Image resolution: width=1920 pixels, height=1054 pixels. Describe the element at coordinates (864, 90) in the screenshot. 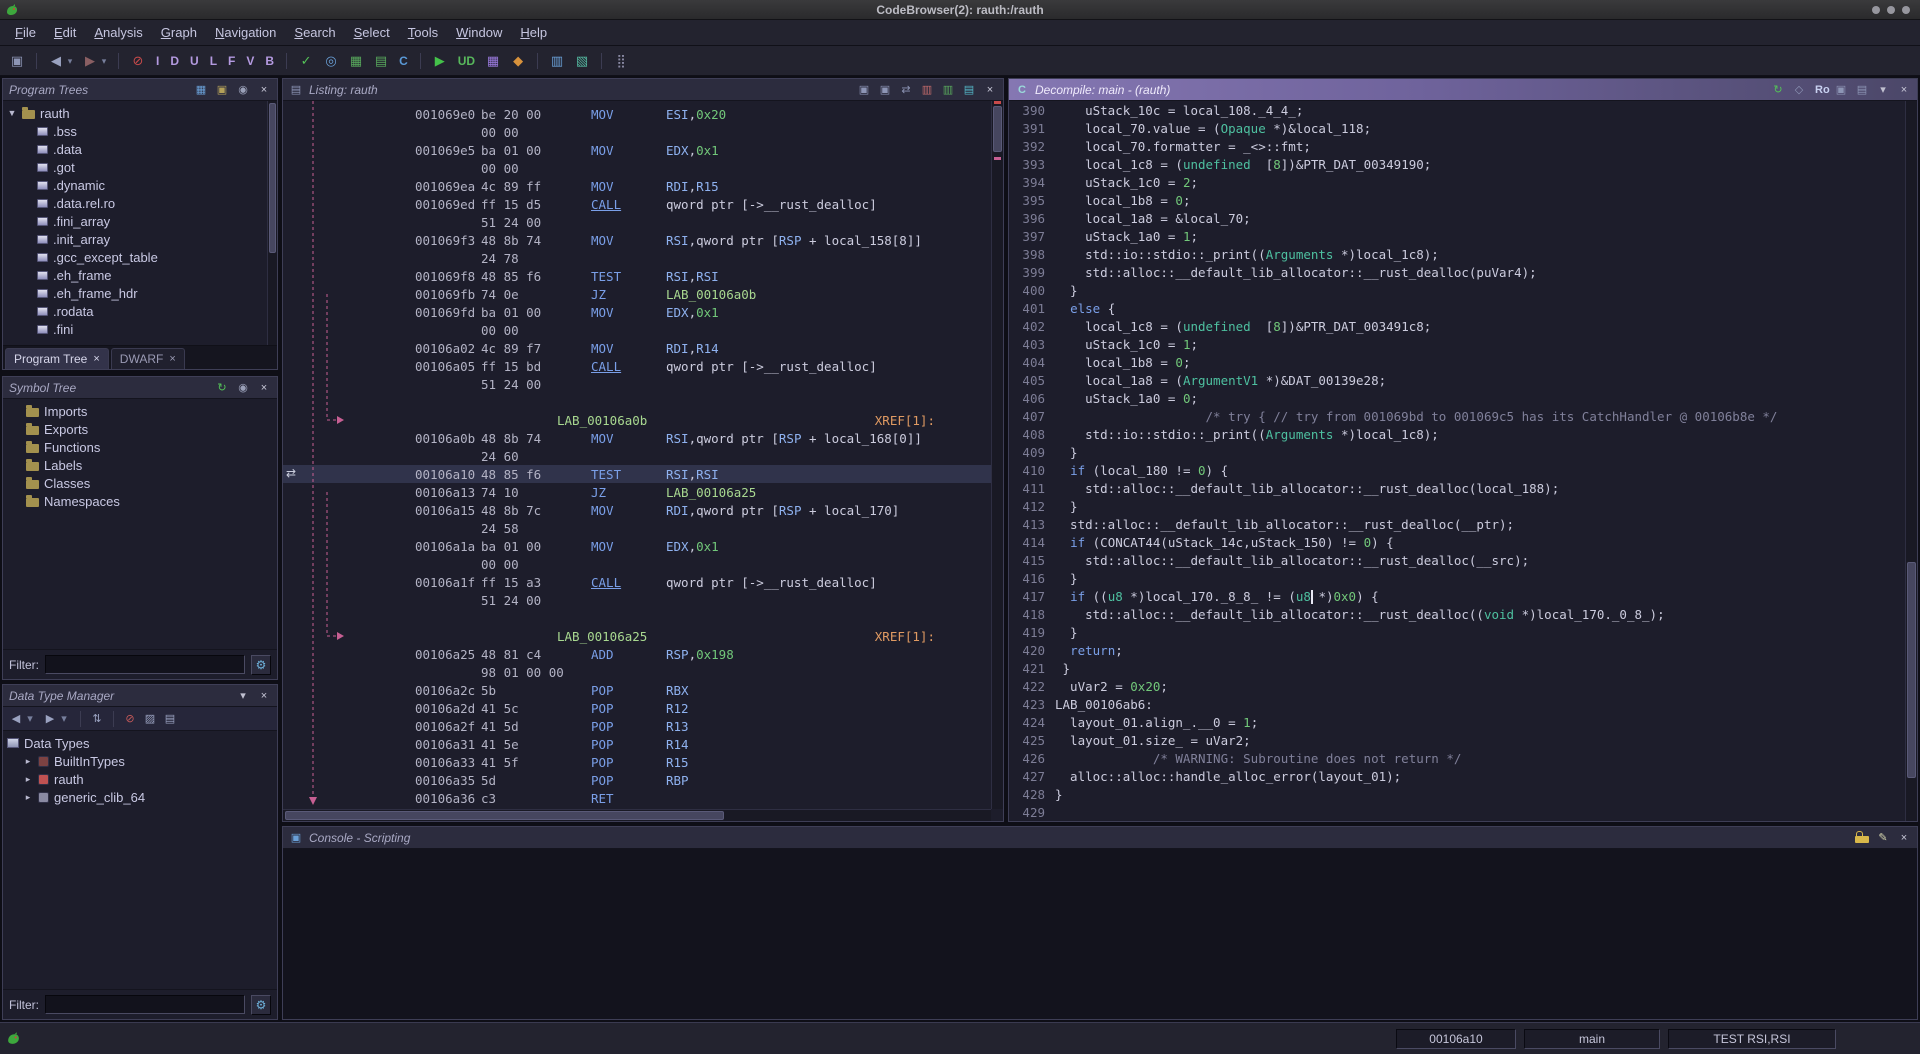

I see `duplicate-icon: ▣` at that location.